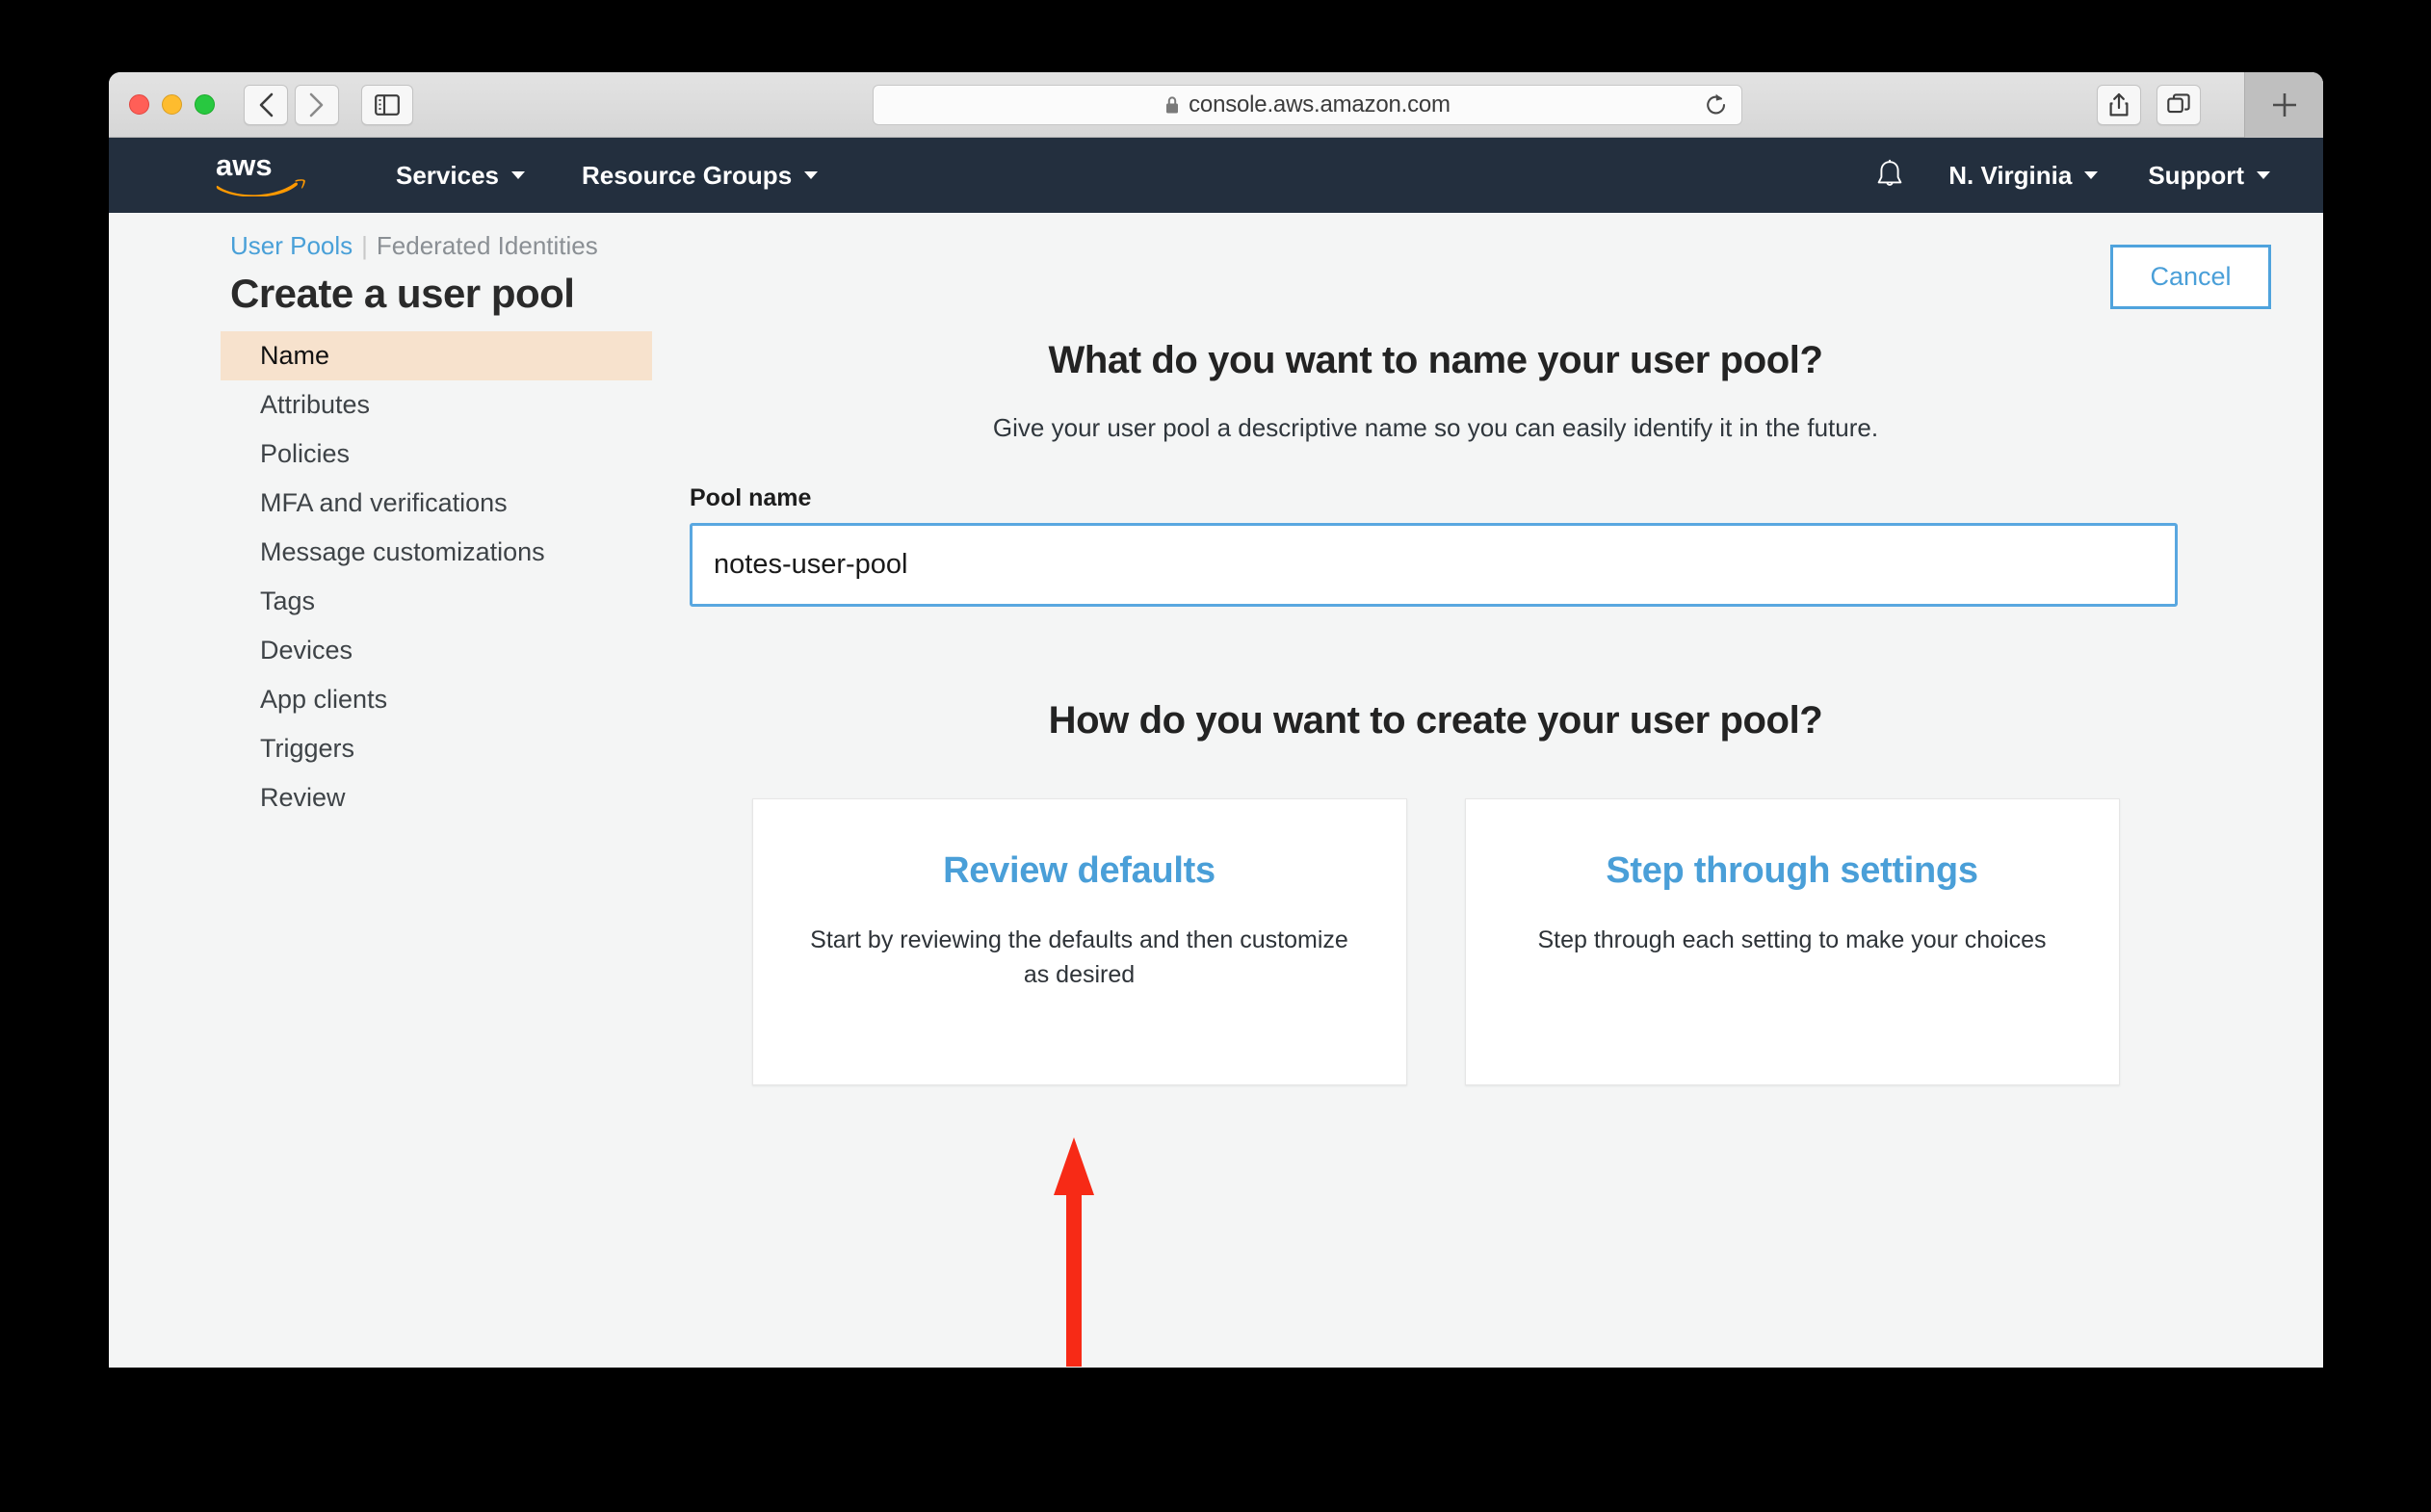 Image resolution: width=2431 pixels, height=1512 pixels. I want to click on support-menu: Support, so click(2209, 176).